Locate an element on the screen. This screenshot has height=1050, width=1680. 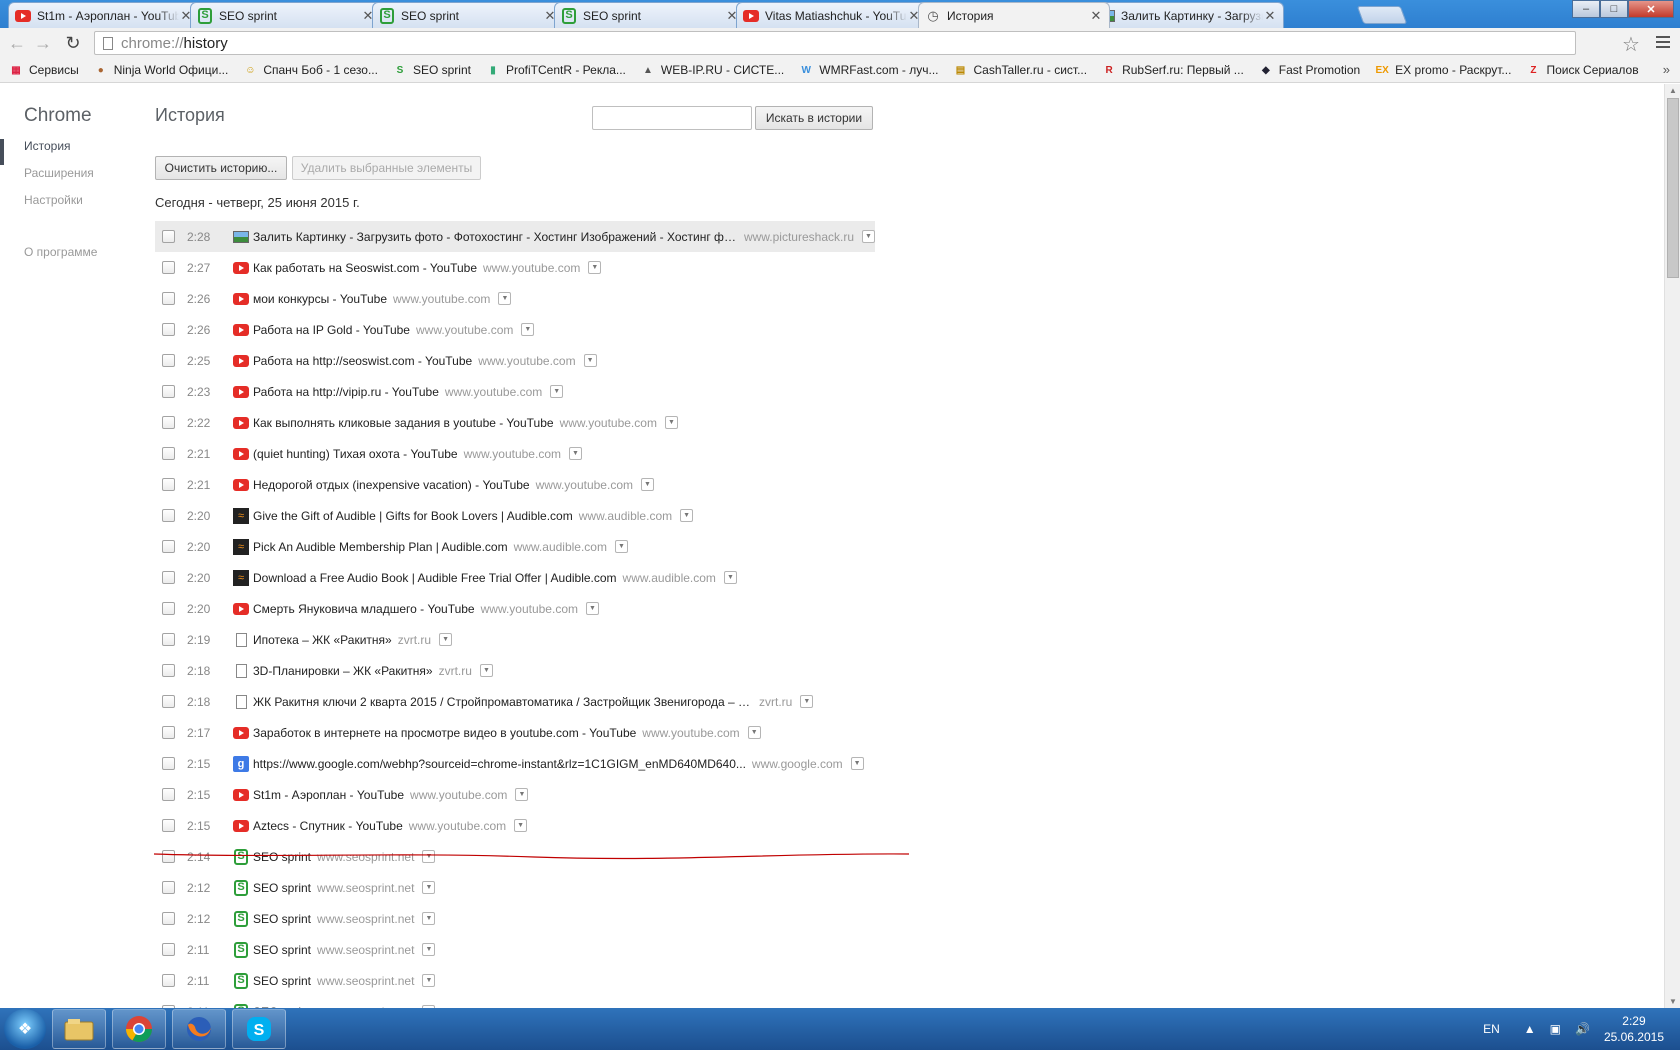
bookmark-item: S SEO sprint is located at coordinates (431, 70).